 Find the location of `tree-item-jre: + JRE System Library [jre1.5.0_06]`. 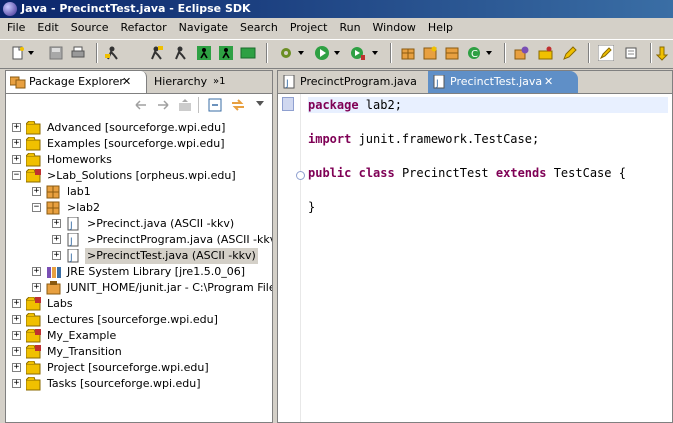

tree-item-jre: + JRE System Library [jre1.5.0_06] is located at coordinates (139, 272).